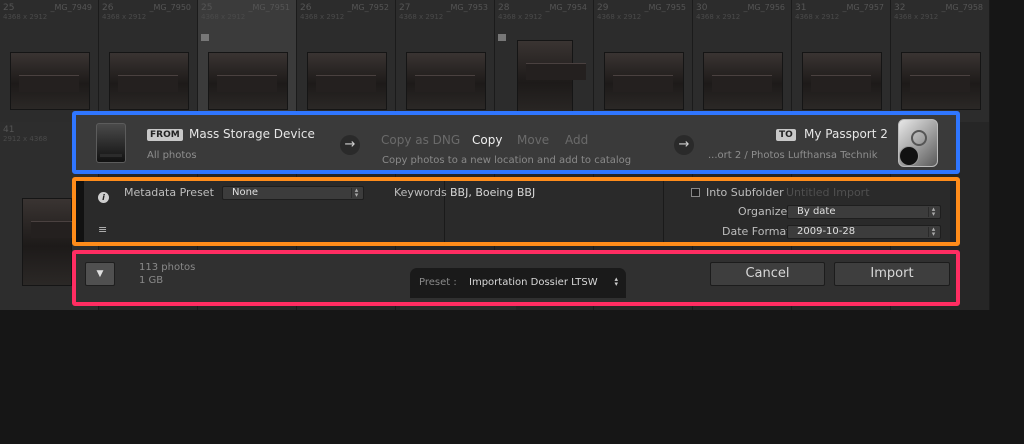  Describe the element at coordinates (420, 140) in the screenshot. I see `mode-copy-as-dng: Copy as DNG` at that location.